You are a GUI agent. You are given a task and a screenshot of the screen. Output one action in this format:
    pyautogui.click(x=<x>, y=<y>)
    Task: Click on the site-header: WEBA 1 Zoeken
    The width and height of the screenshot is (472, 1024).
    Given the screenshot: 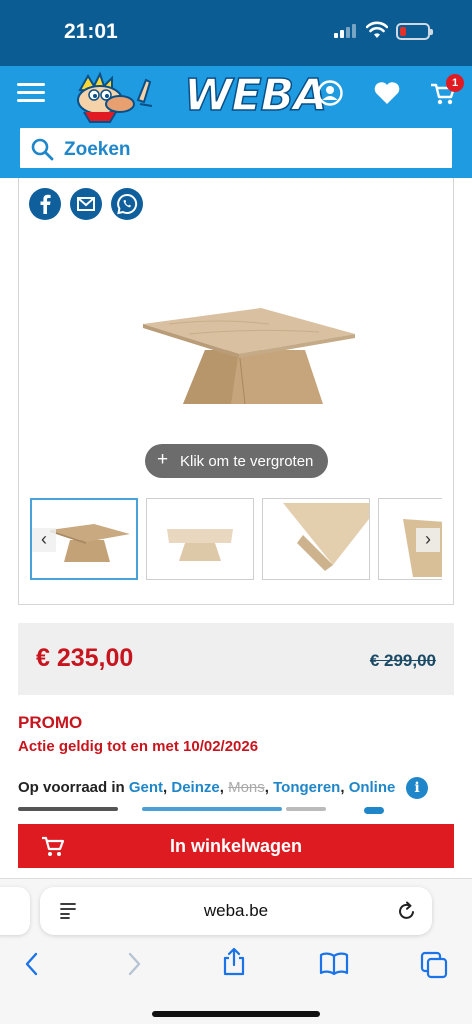 What is the action you would take?
    pyautogui.click(x=236, y=122)
    